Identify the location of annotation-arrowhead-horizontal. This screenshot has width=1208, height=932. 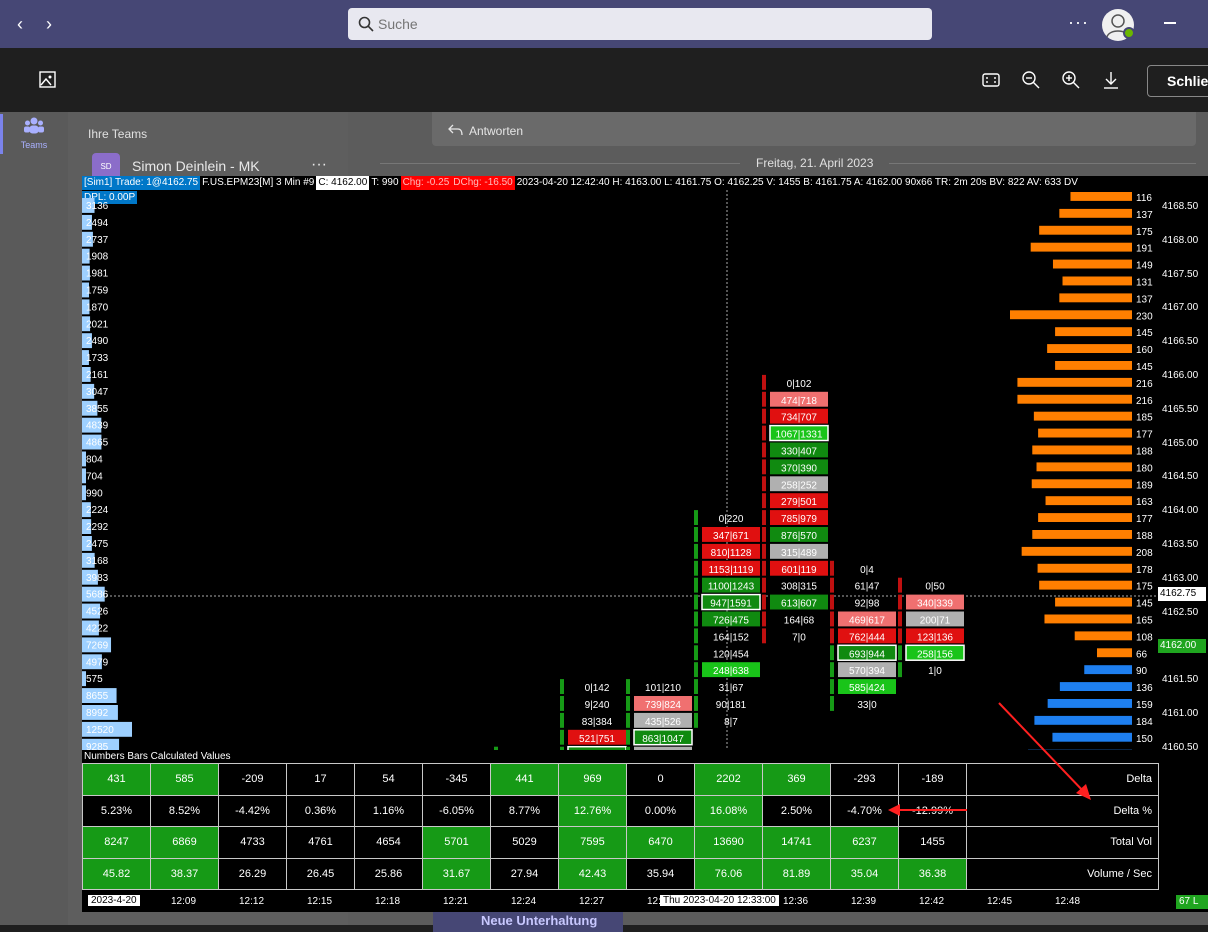
(894, 810).